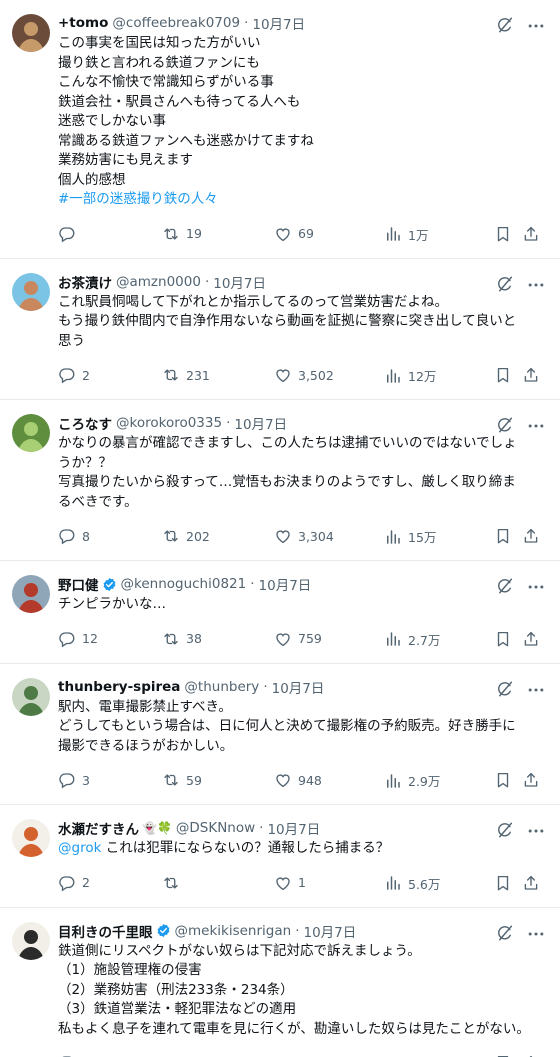 This screenshot has width=560, height=1057. What do you see at coordinates (83, 23) in the screenshot?
I see `display-name: +tomo` at bounding box center [83, 23].